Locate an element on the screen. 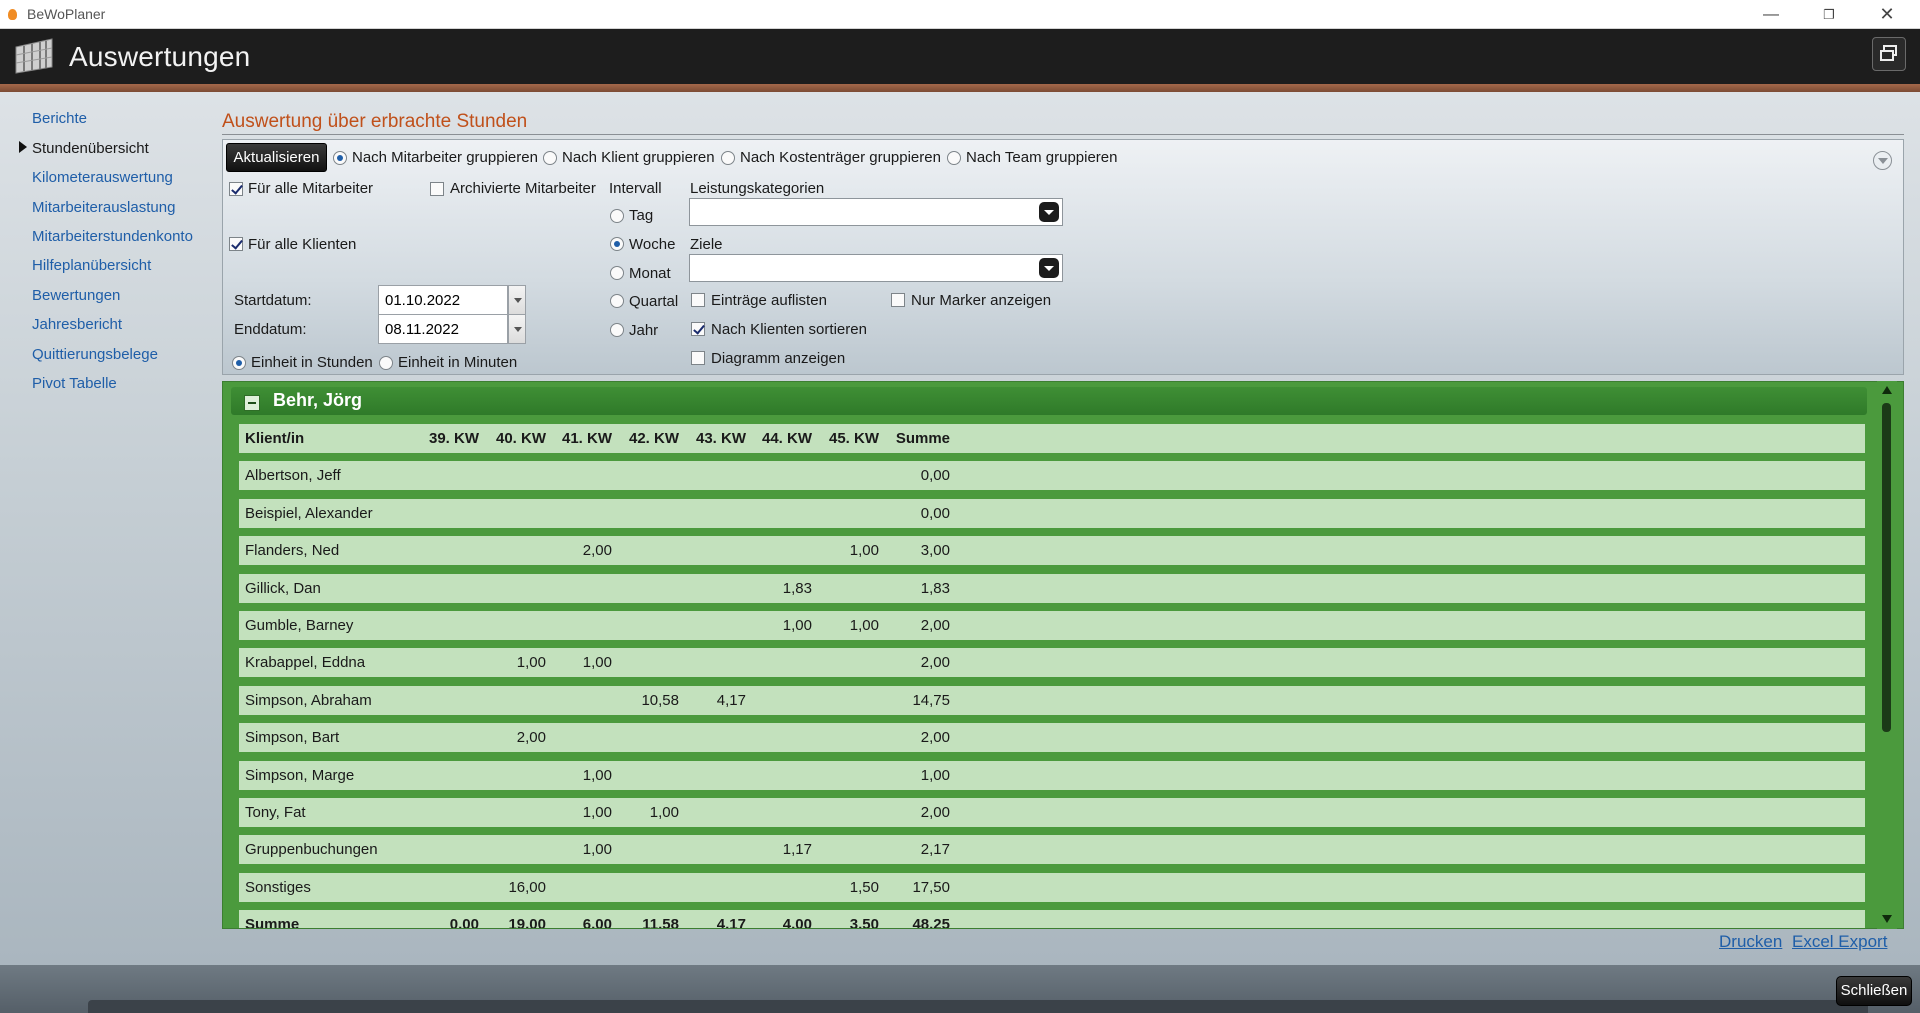 The width and height of the screenshot is (1920, 1013). table-cell-name: Summe is located at coordinates (272, 922).